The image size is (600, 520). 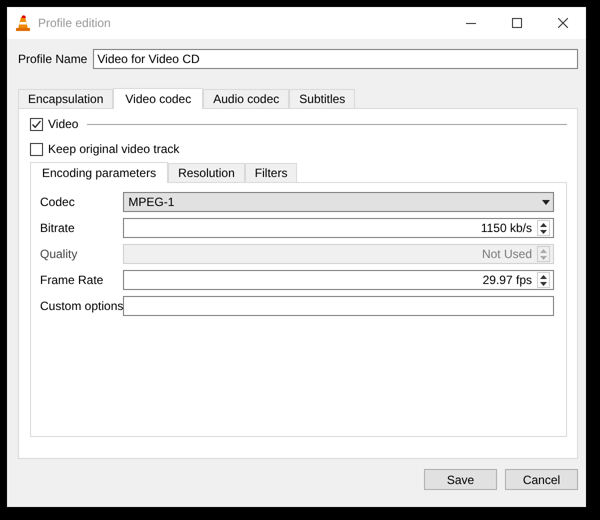 I want to click on traffic-cone-icon, so click(x=23, y=23).